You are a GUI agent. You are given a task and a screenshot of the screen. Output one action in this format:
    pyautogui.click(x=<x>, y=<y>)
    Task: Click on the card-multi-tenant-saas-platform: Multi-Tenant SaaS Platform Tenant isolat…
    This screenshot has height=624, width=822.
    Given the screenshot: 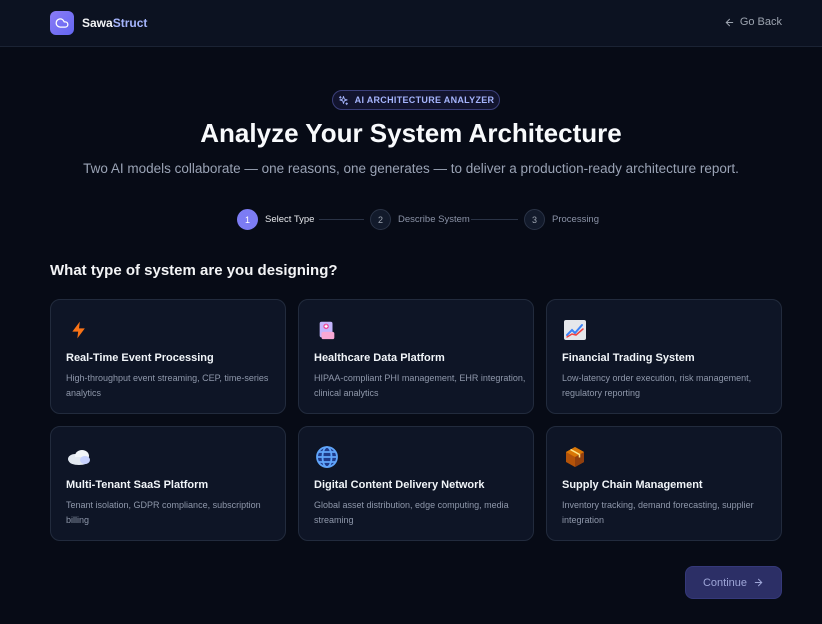 What is the action you would take?
    pyautogui.click(x=168, y=483)
    